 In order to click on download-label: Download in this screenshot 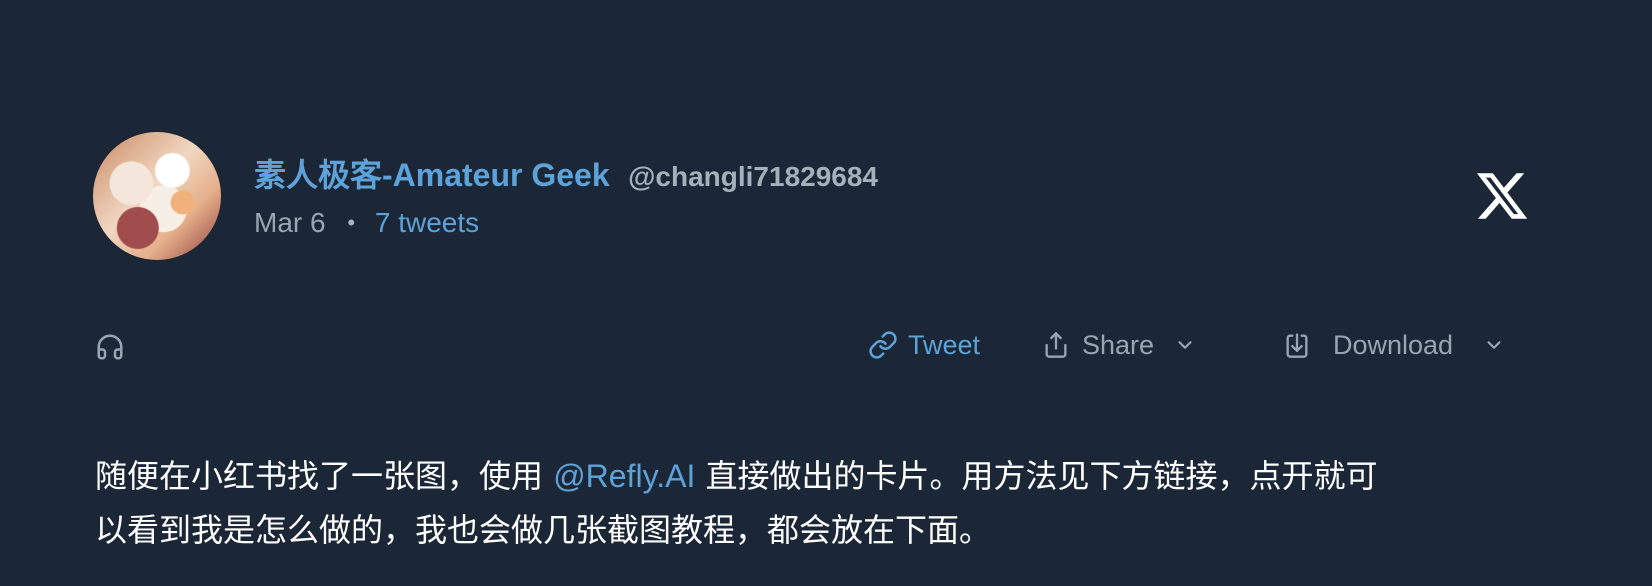, I will do `click(1393, 344)`.